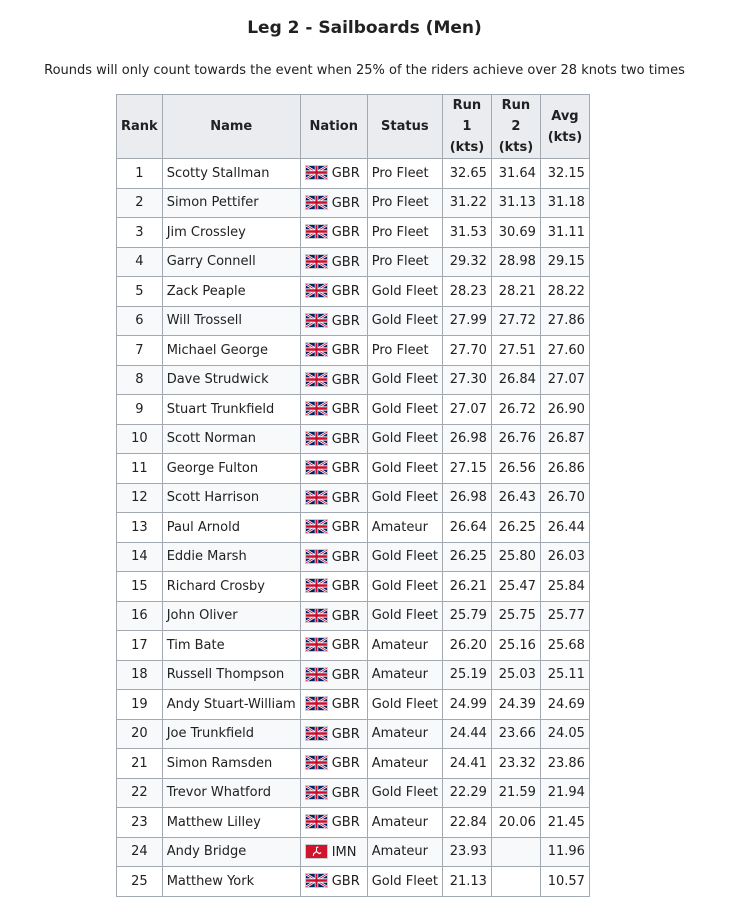 This screenshot has width=729, height=897. Describe the element at coordinates (515, 468) in the screenshot. I see `run2-cell: 26.56` at that location.